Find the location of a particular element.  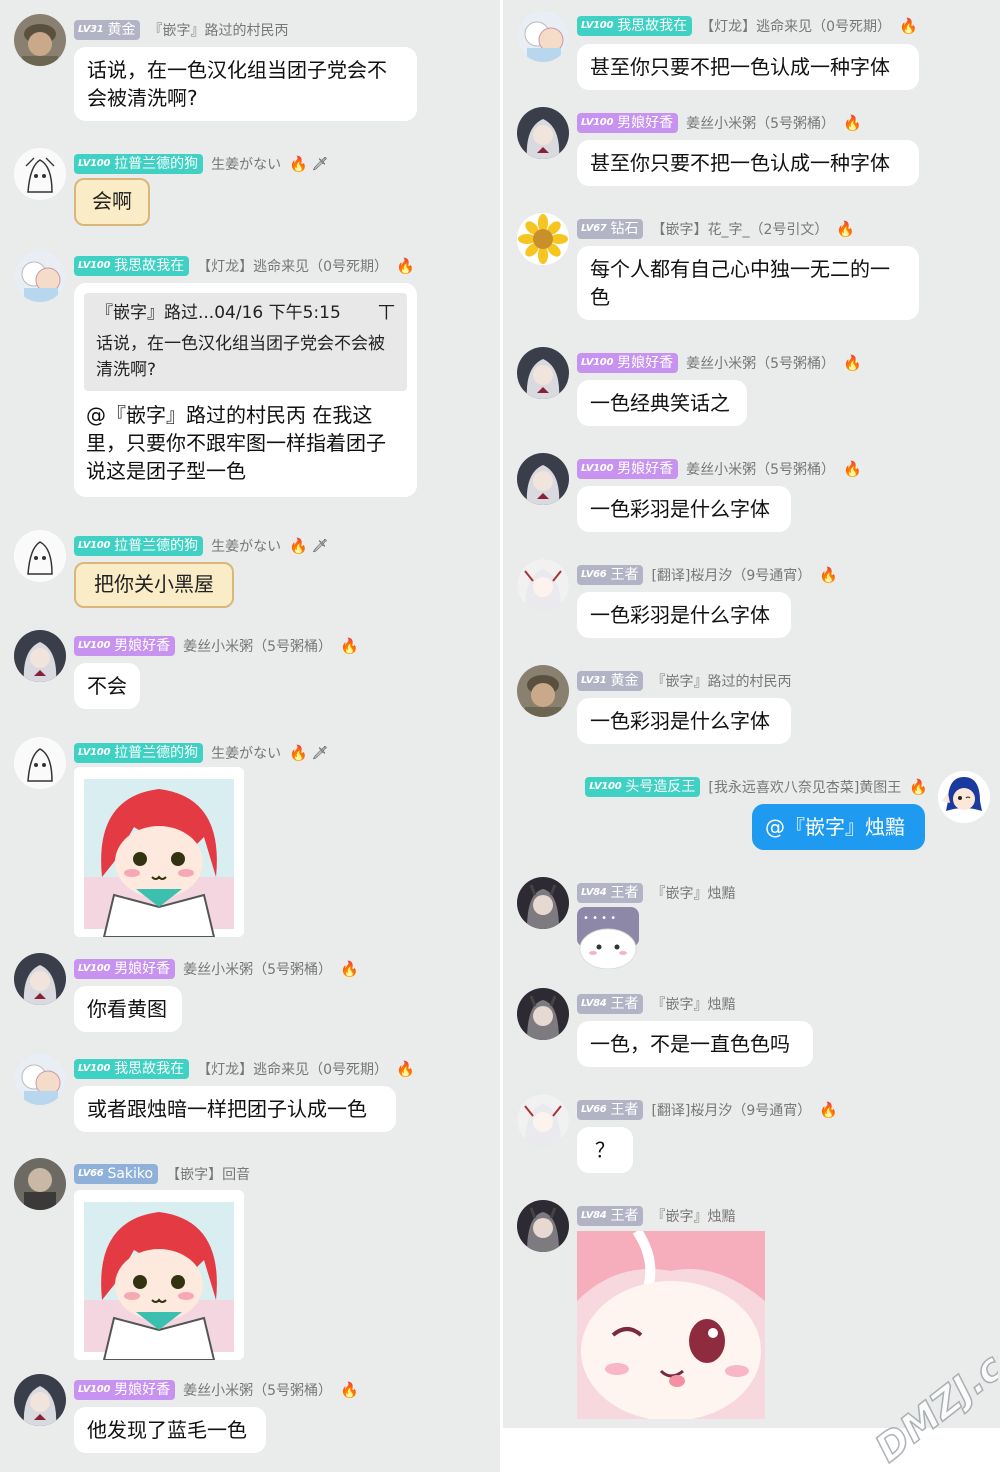

level-badge: LV100 拉普兰德的狗 is located at coordinates (139, 753).